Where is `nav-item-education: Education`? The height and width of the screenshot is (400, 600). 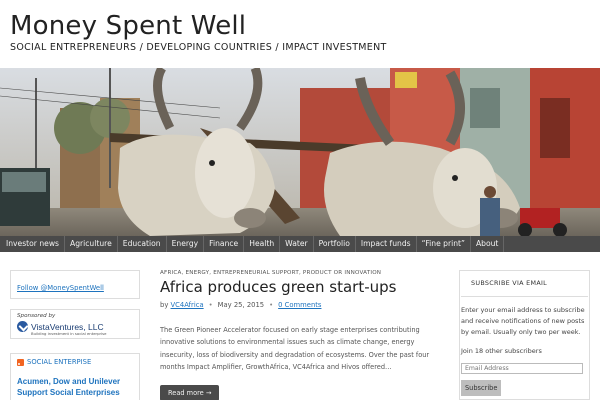
nav-item-education: Education is located at coordinates (142, 244).